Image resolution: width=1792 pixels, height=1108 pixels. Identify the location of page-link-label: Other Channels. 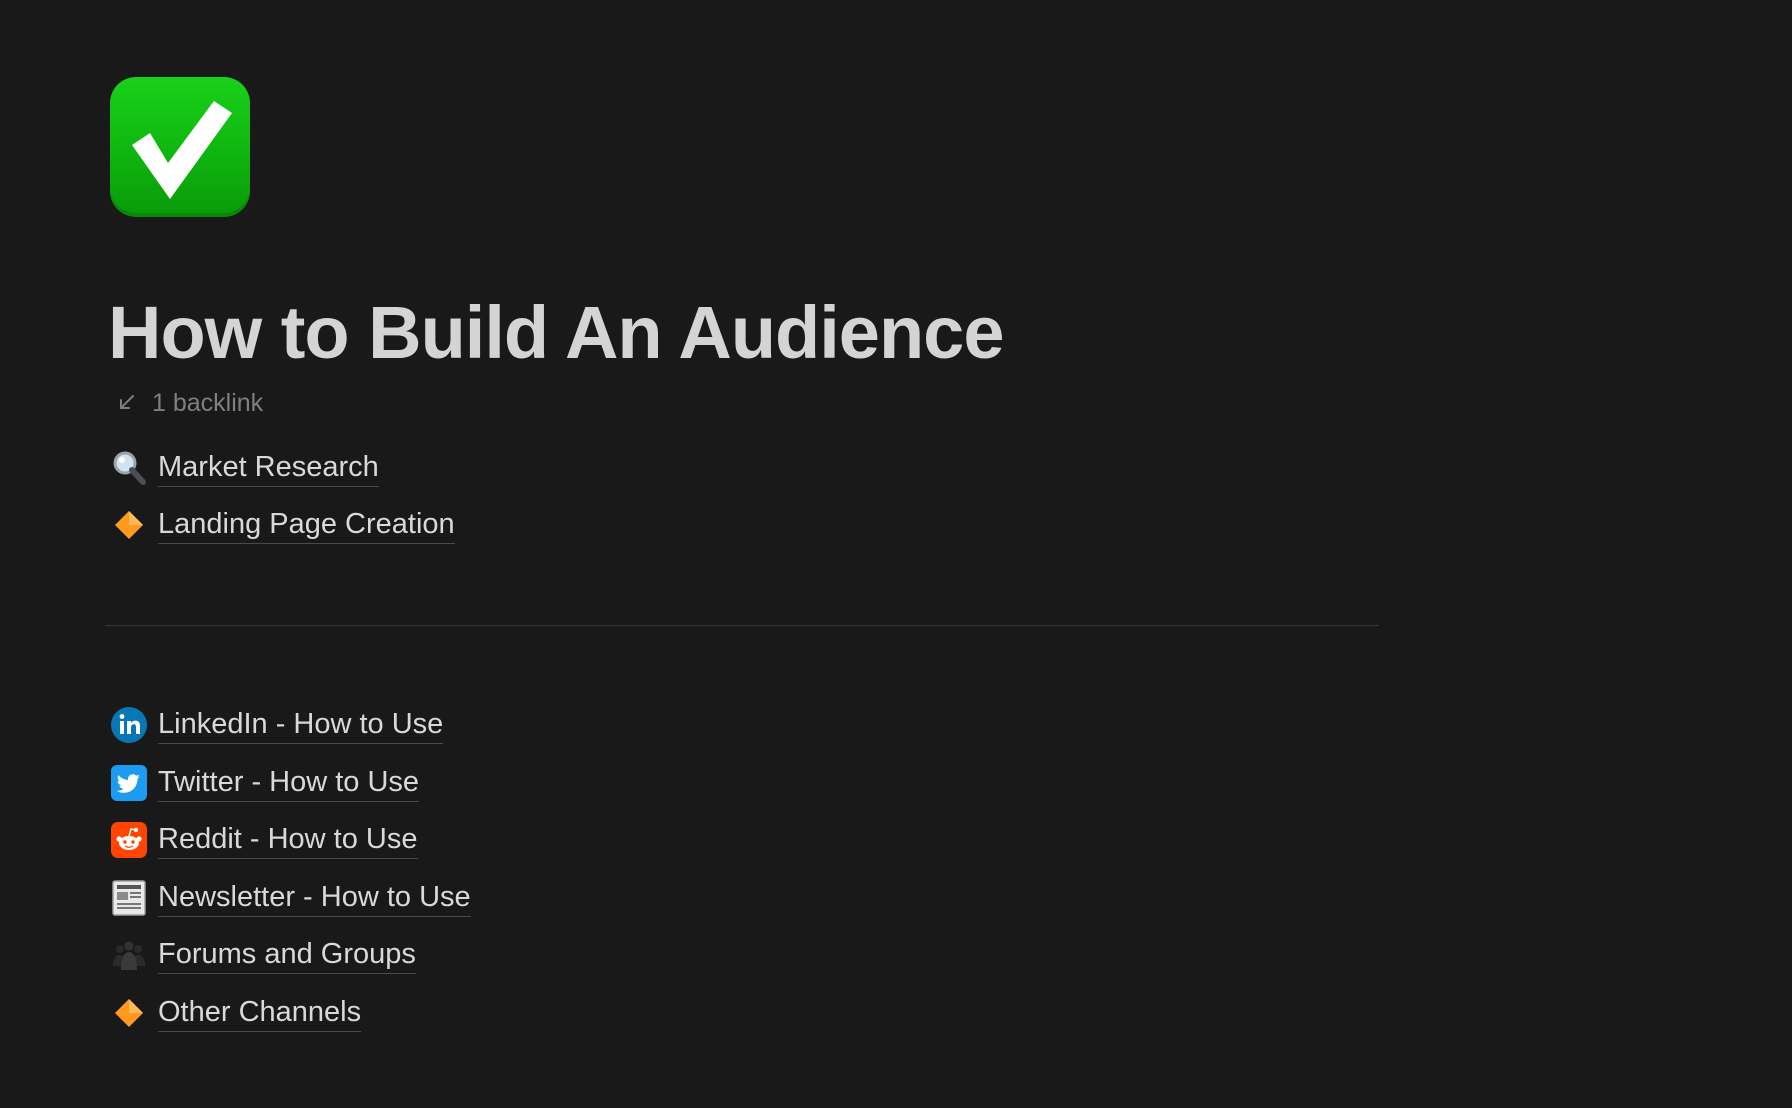
(260, 1013).